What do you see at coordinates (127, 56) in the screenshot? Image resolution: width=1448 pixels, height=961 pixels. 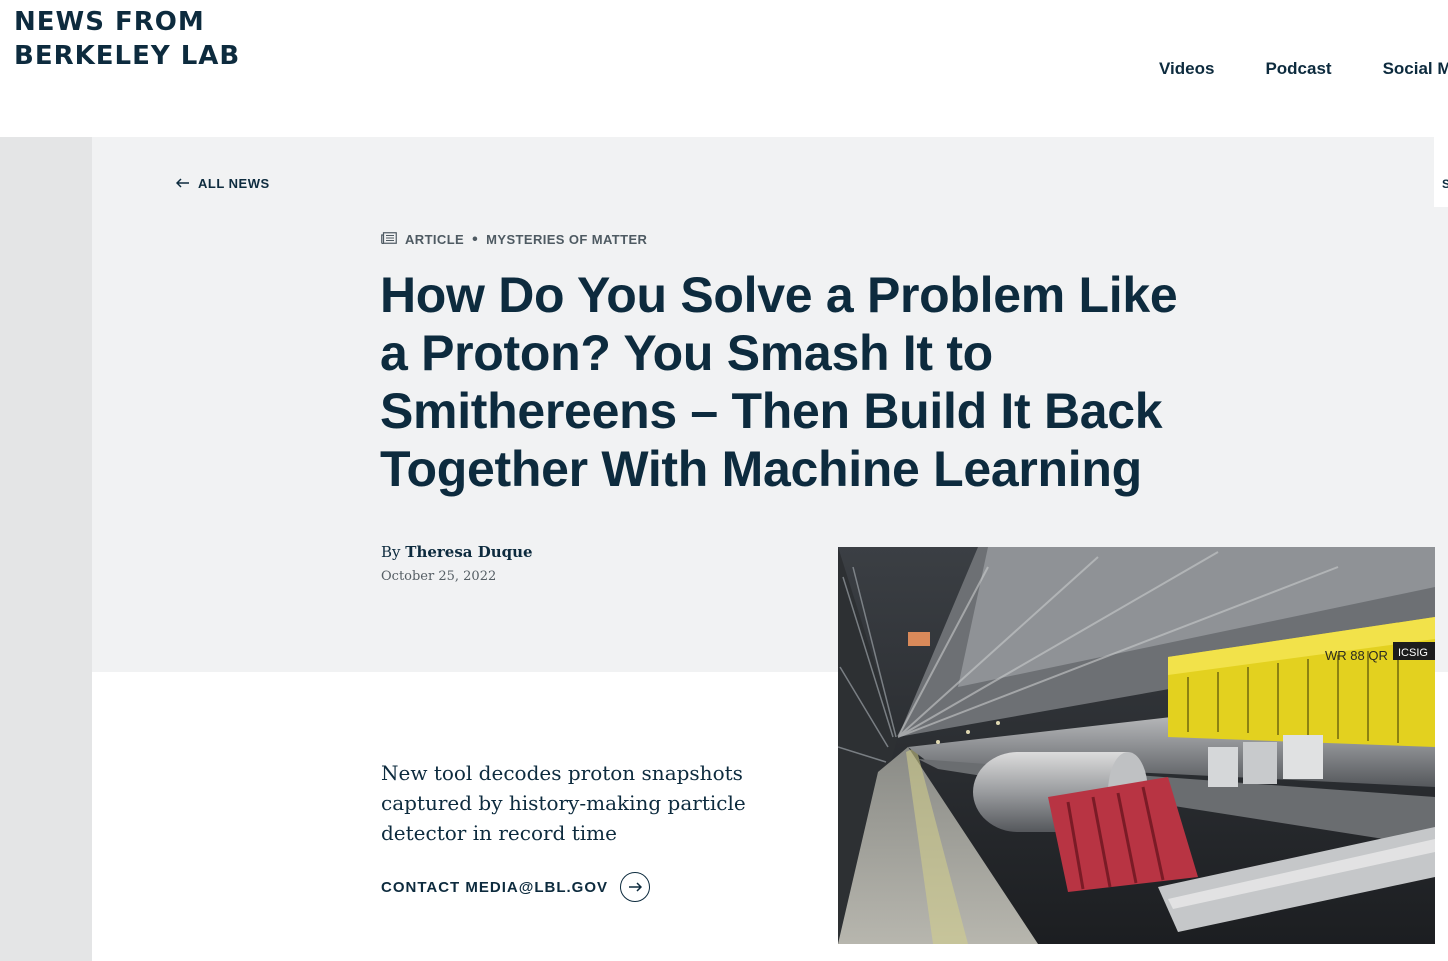 I see `site-logo-line-2: BERKELEY LAB` at bounding box center [127, 56].